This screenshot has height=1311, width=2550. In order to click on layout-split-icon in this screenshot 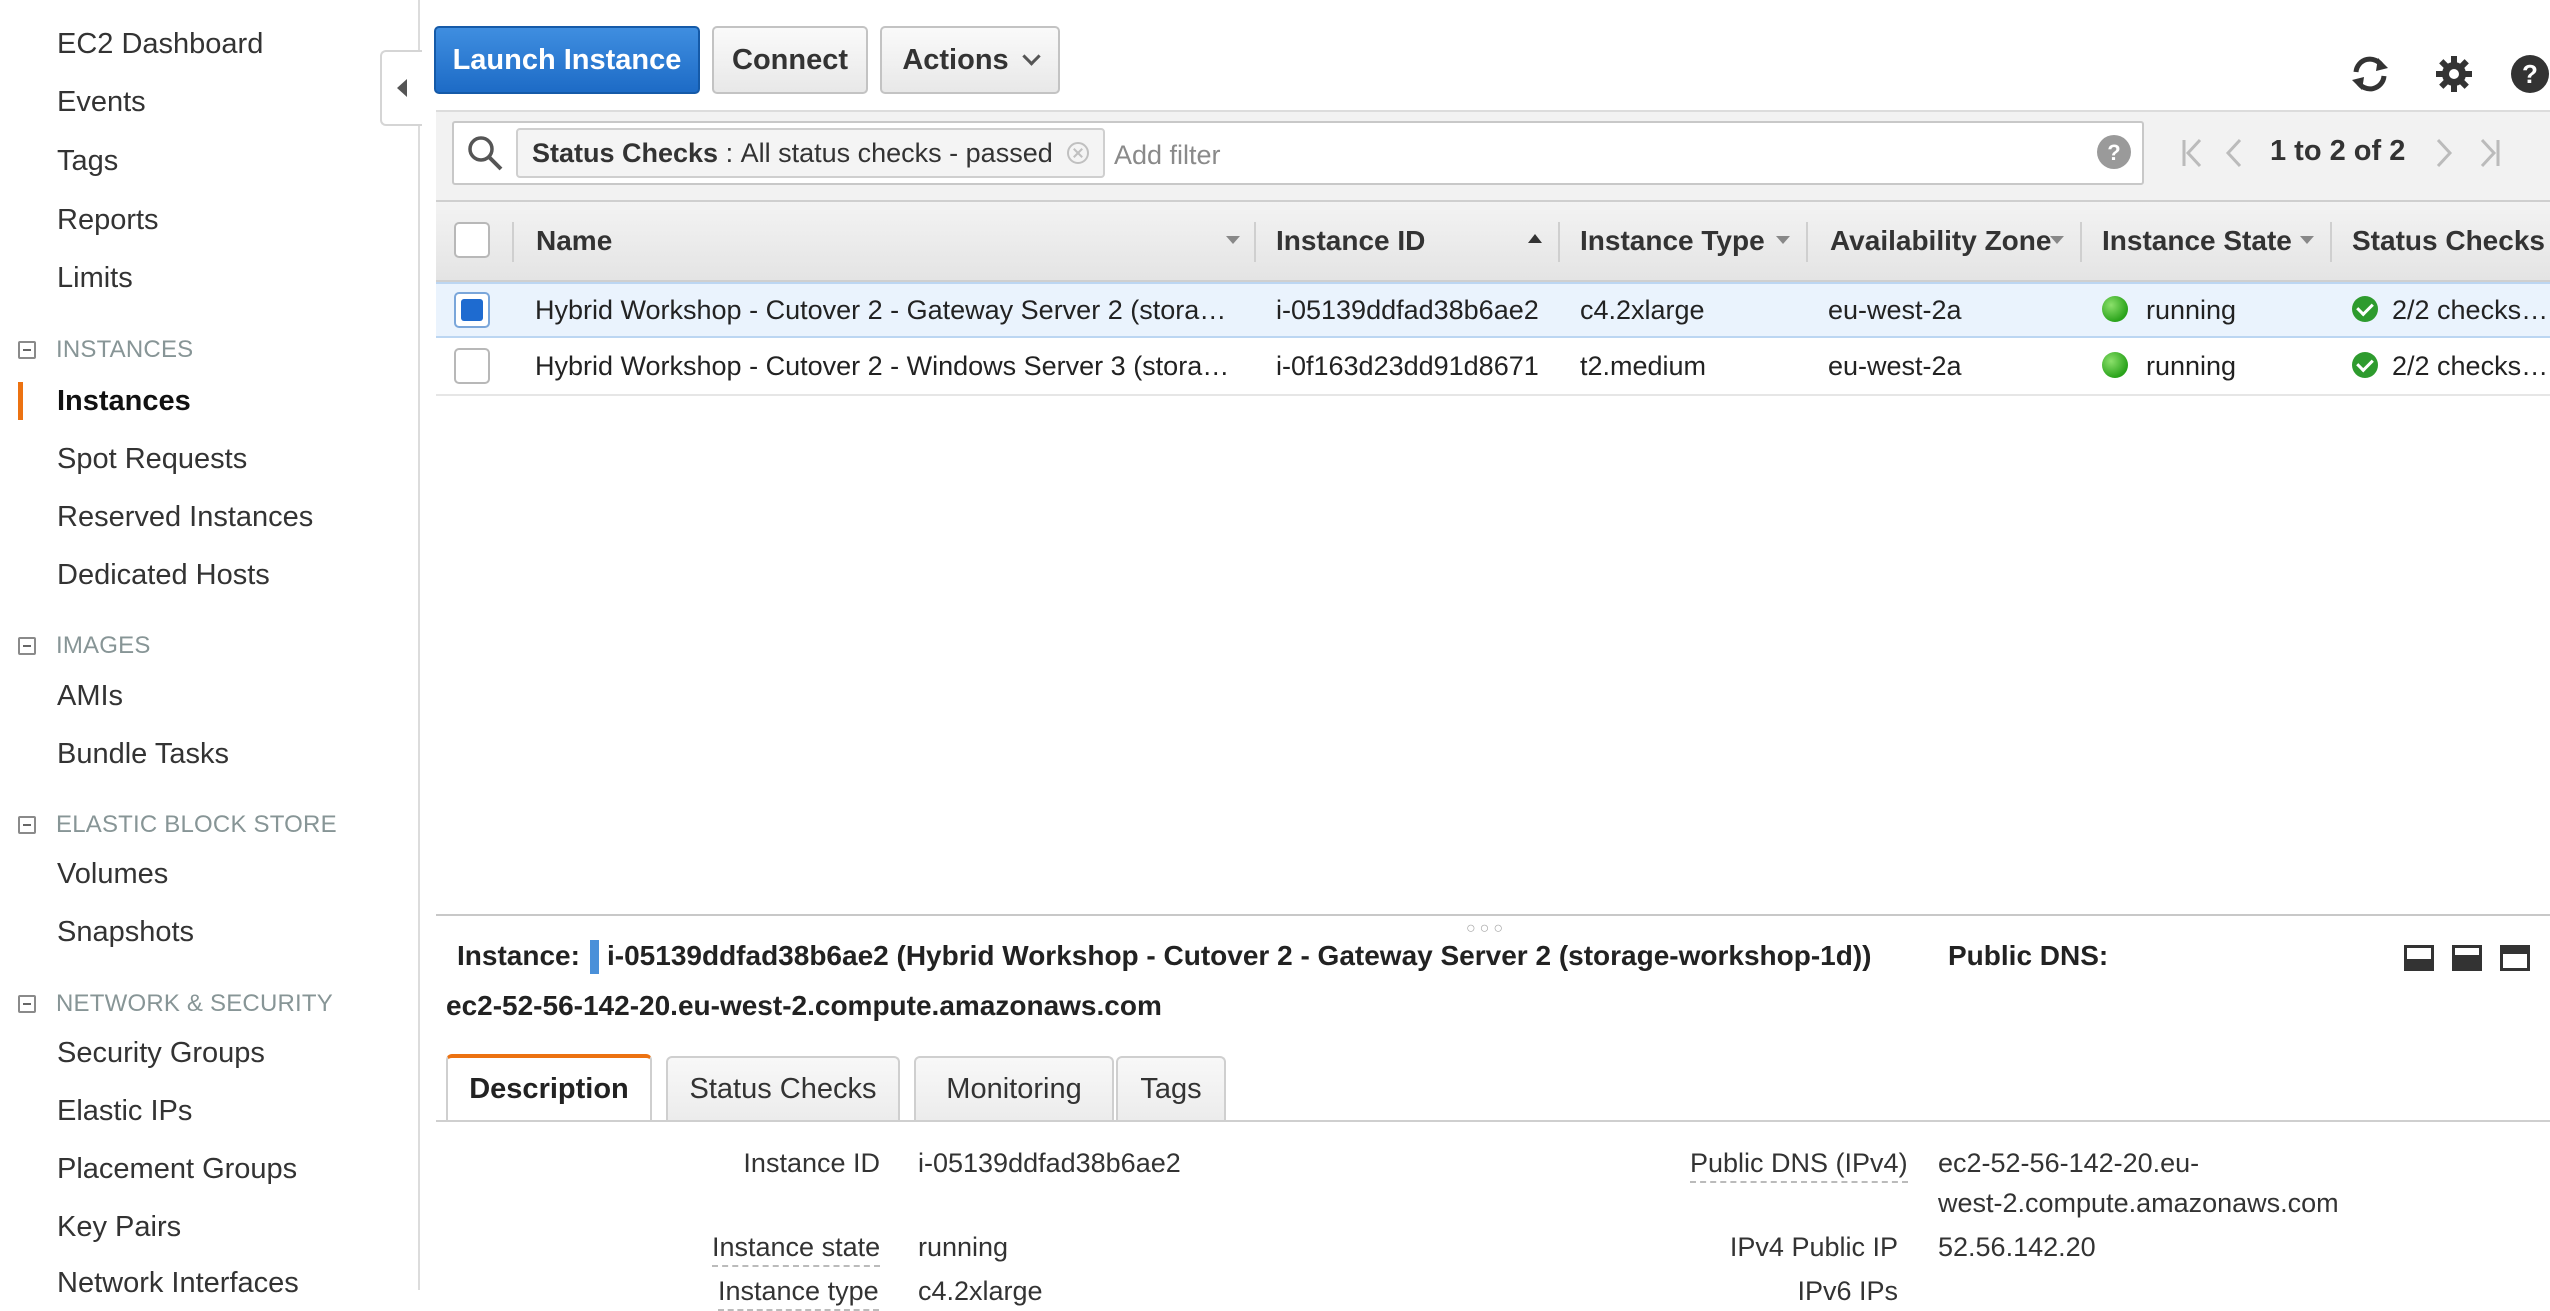, I will do `click(2467, 958)`.